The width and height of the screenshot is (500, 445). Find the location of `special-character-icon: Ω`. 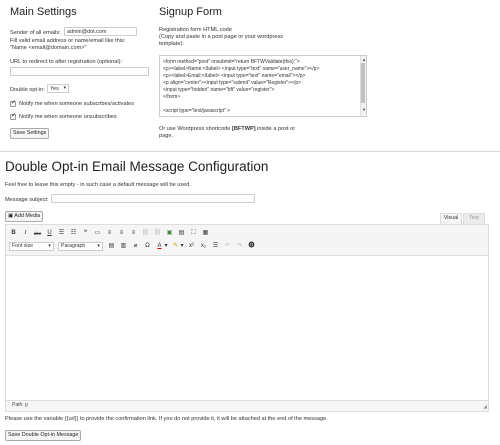

special-character-icon: Ω is located at coordinates (147, 246).